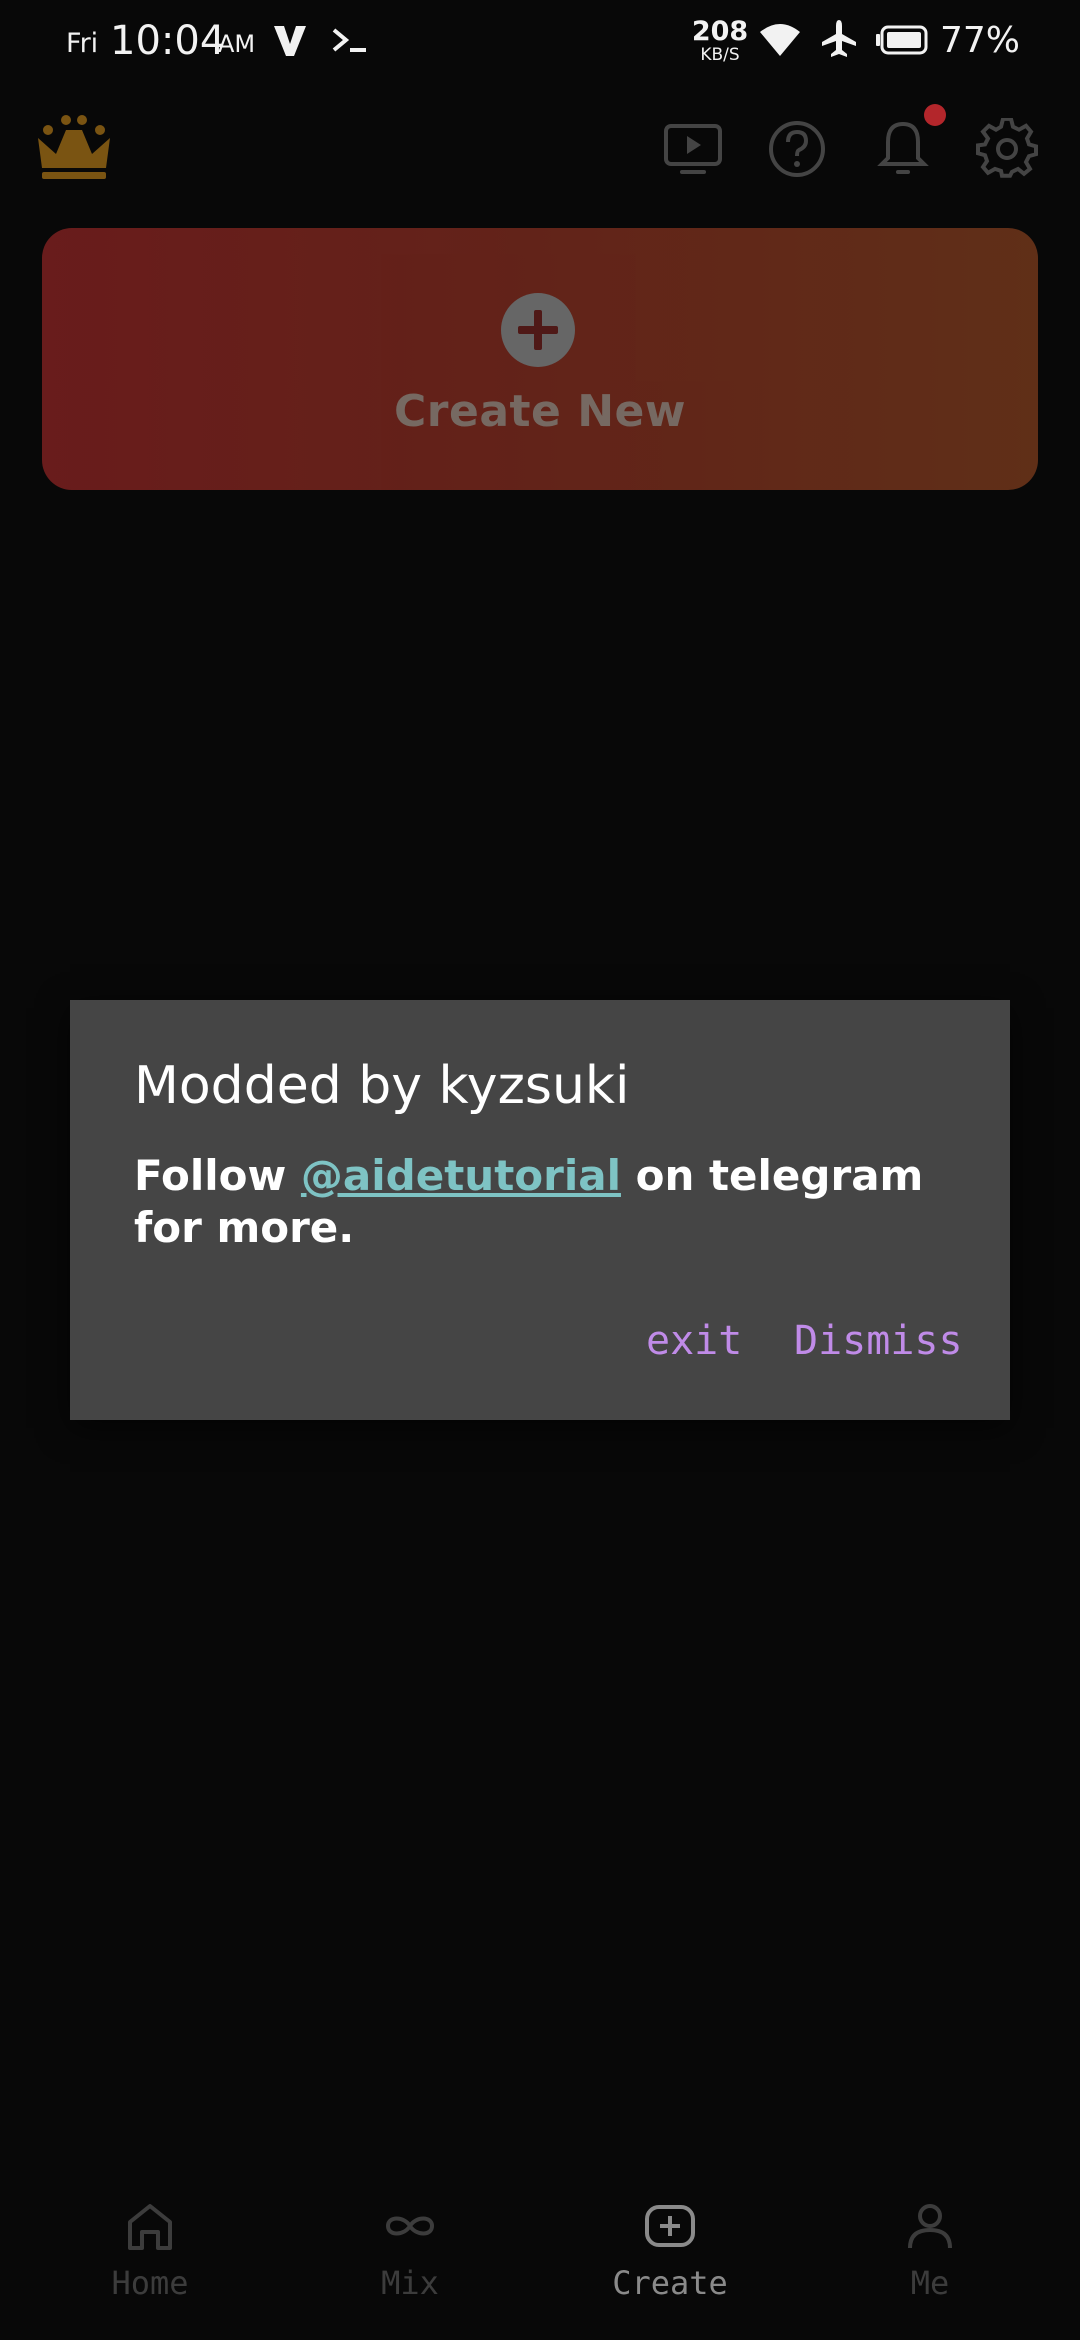 The width and height of the screenshot is (1080, 2340). Describe the element at coordinates (670, 2283) in the screenshot. I see `nav-create-label: Create` at that location.